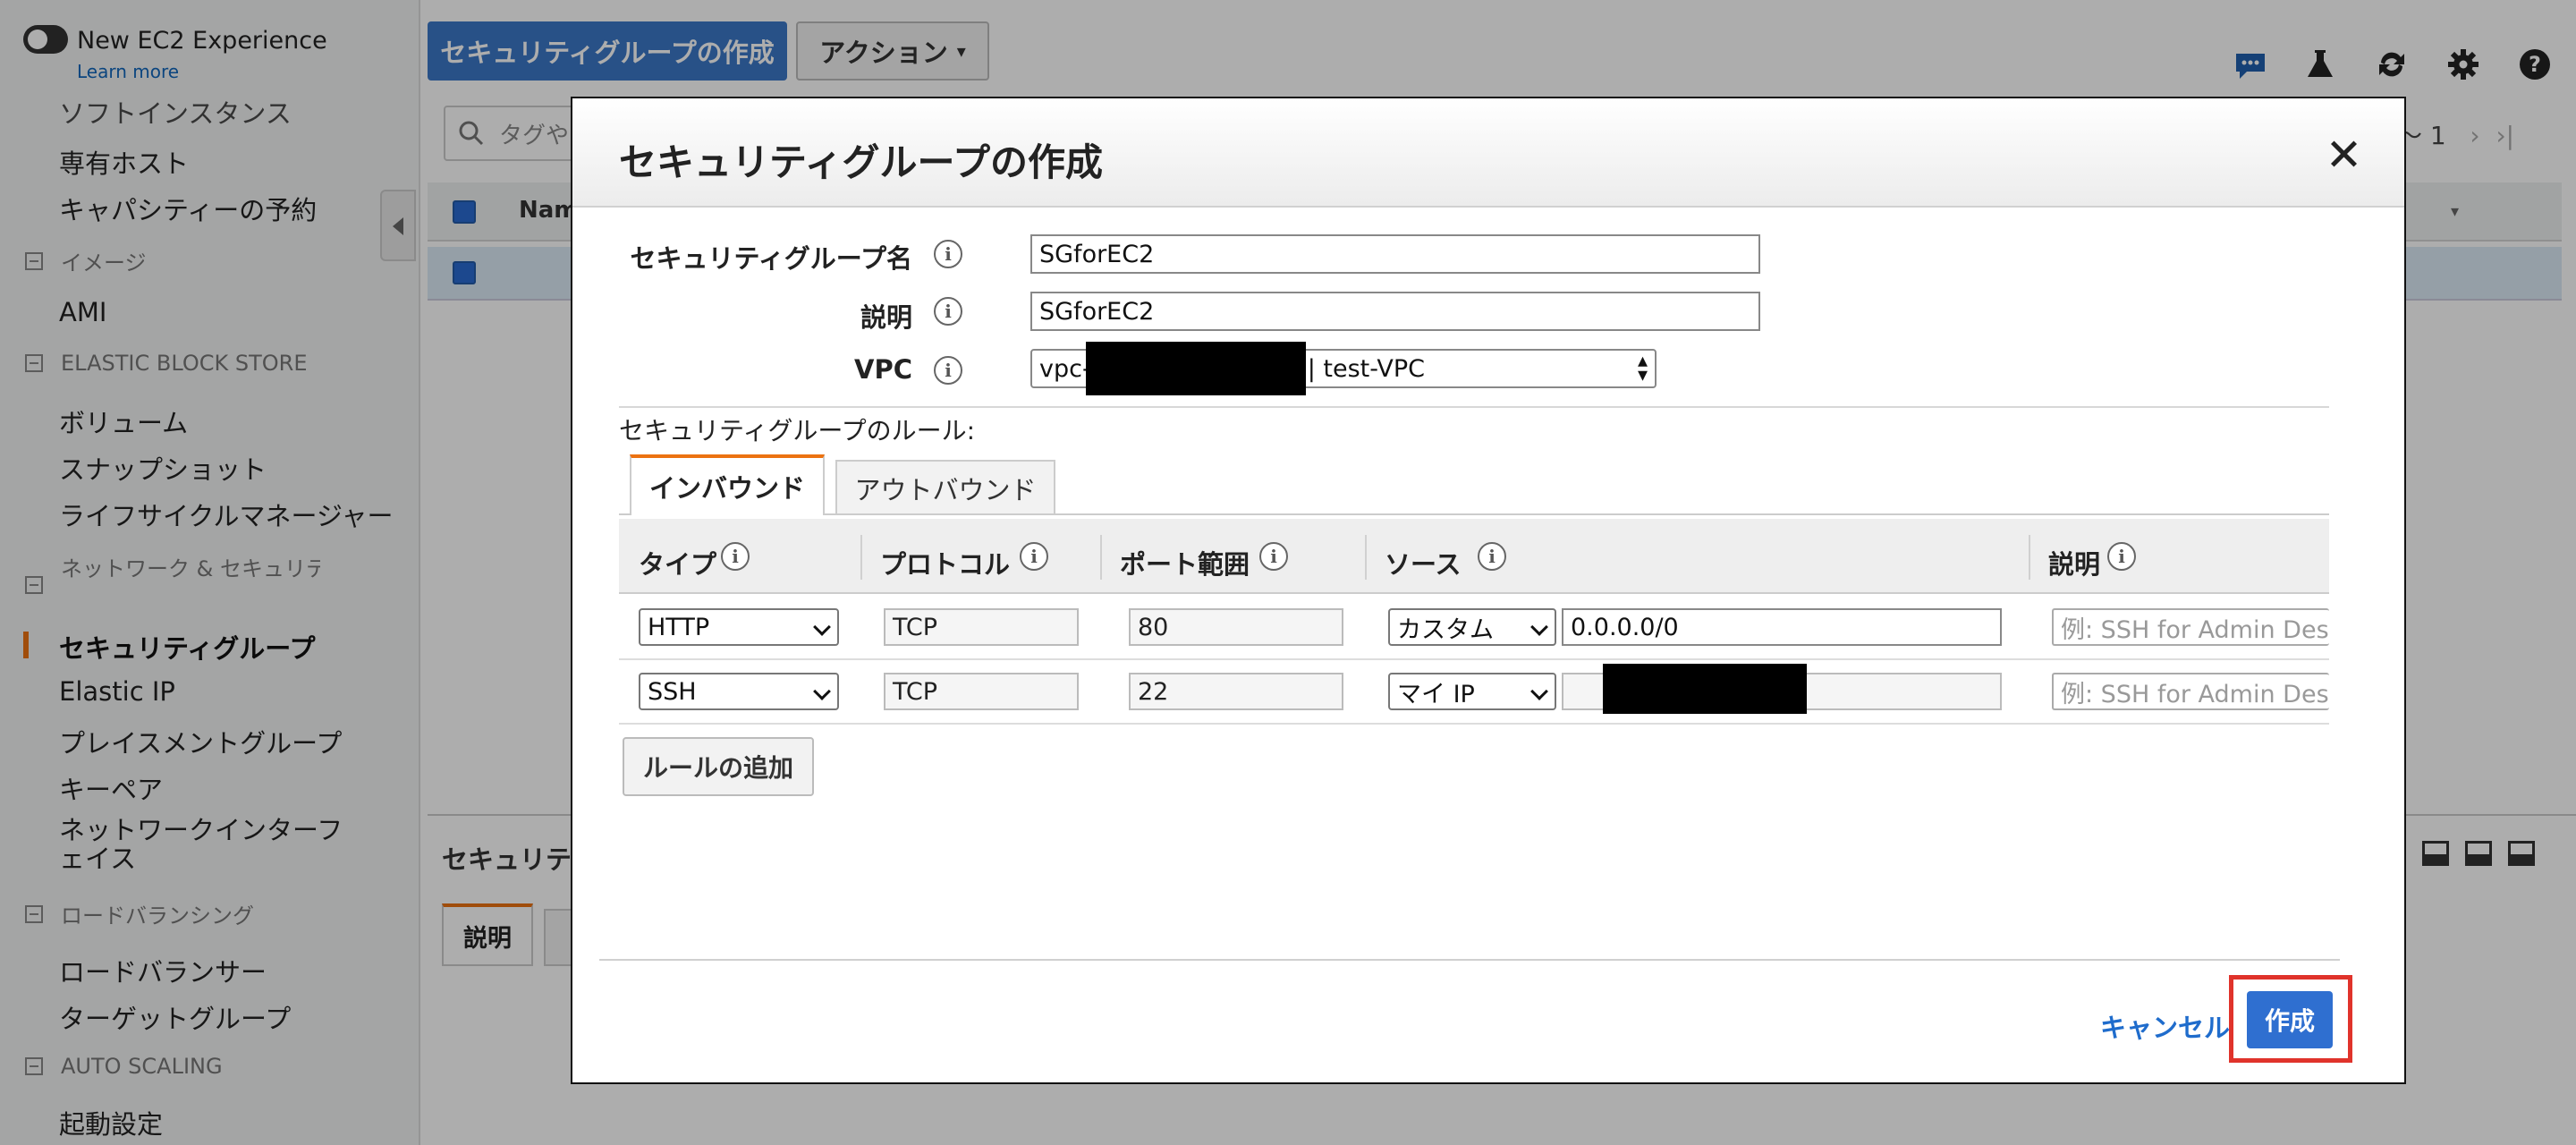 This screenshot has height=1145, width=2576. What do you see at coordinates (1642, 368) in the screenshot?
I see `select-arrows-icon: ▴ ▾` at bounding box center [1642, 368].